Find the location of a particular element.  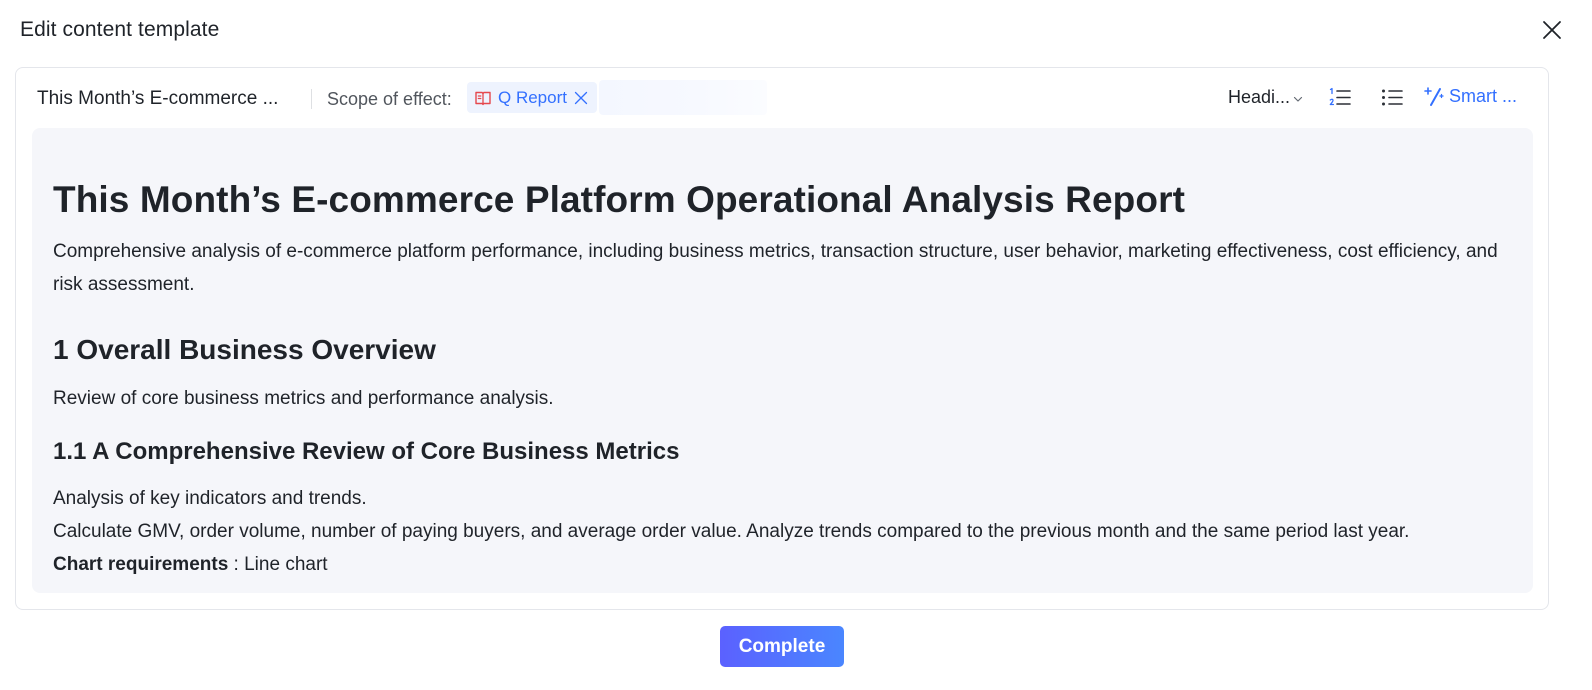

chevron-down-icon is located at coordinates (1298, 99).